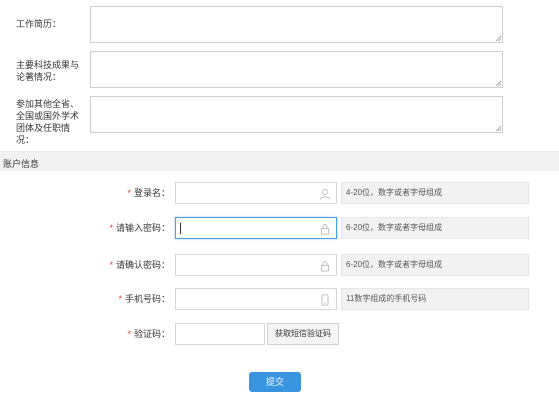  I want to click on password-label-text: 请输入密码：, so click(142, 228).